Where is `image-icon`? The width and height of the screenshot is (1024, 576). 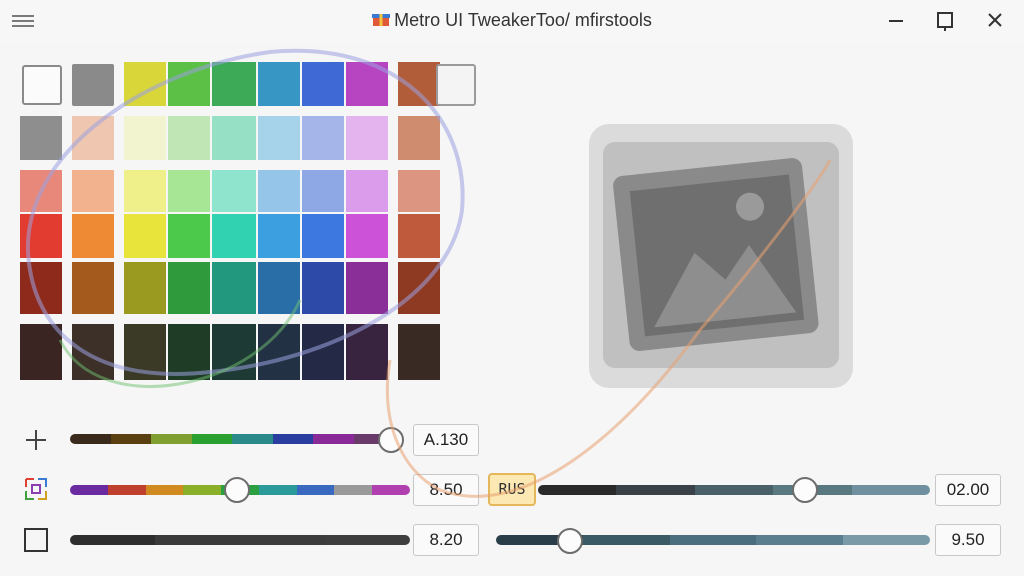
image-icon is located at coordinates (716, 254).